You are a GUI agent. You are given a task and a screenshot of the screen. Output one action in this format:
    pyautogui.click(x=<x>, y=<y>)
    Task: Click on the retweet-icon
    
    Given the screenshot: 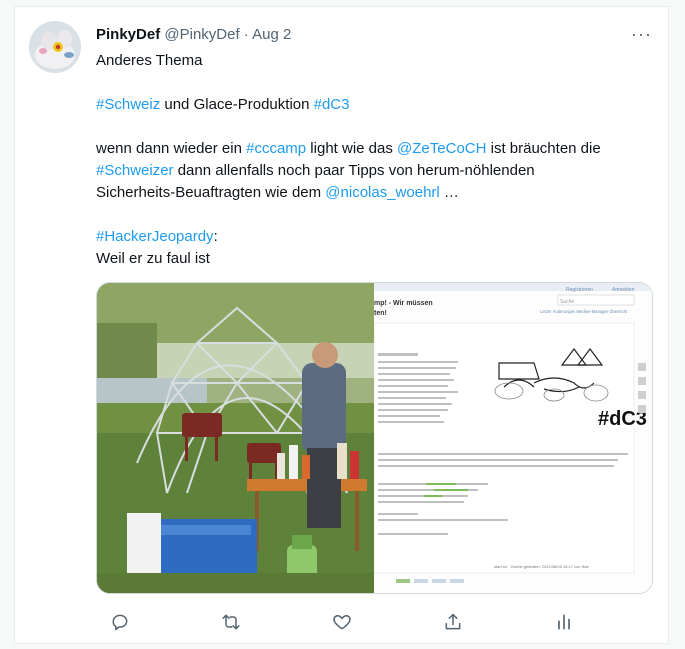 What is the action you would take?
    pyautogui.click(x=231, y=622)
    